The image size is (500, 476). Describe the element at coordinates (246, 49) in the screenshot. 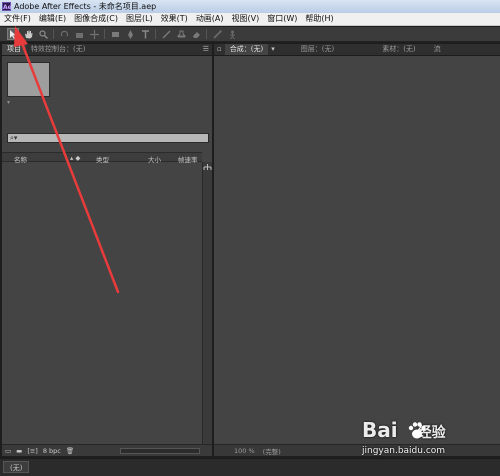

I see `tab-composition: 合成：(无)` at that location.